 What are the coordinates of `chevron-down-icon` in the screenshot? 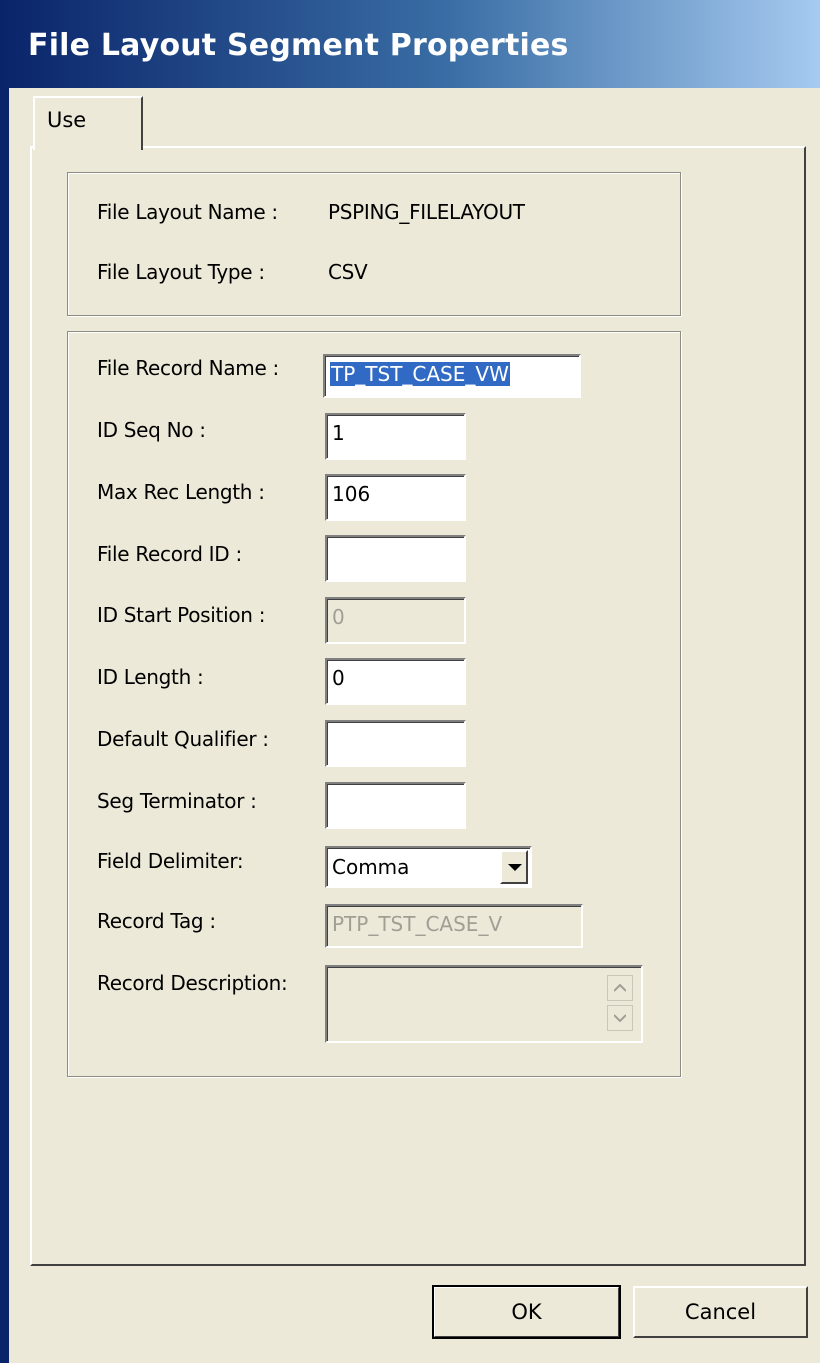 It's located at (514, 867).